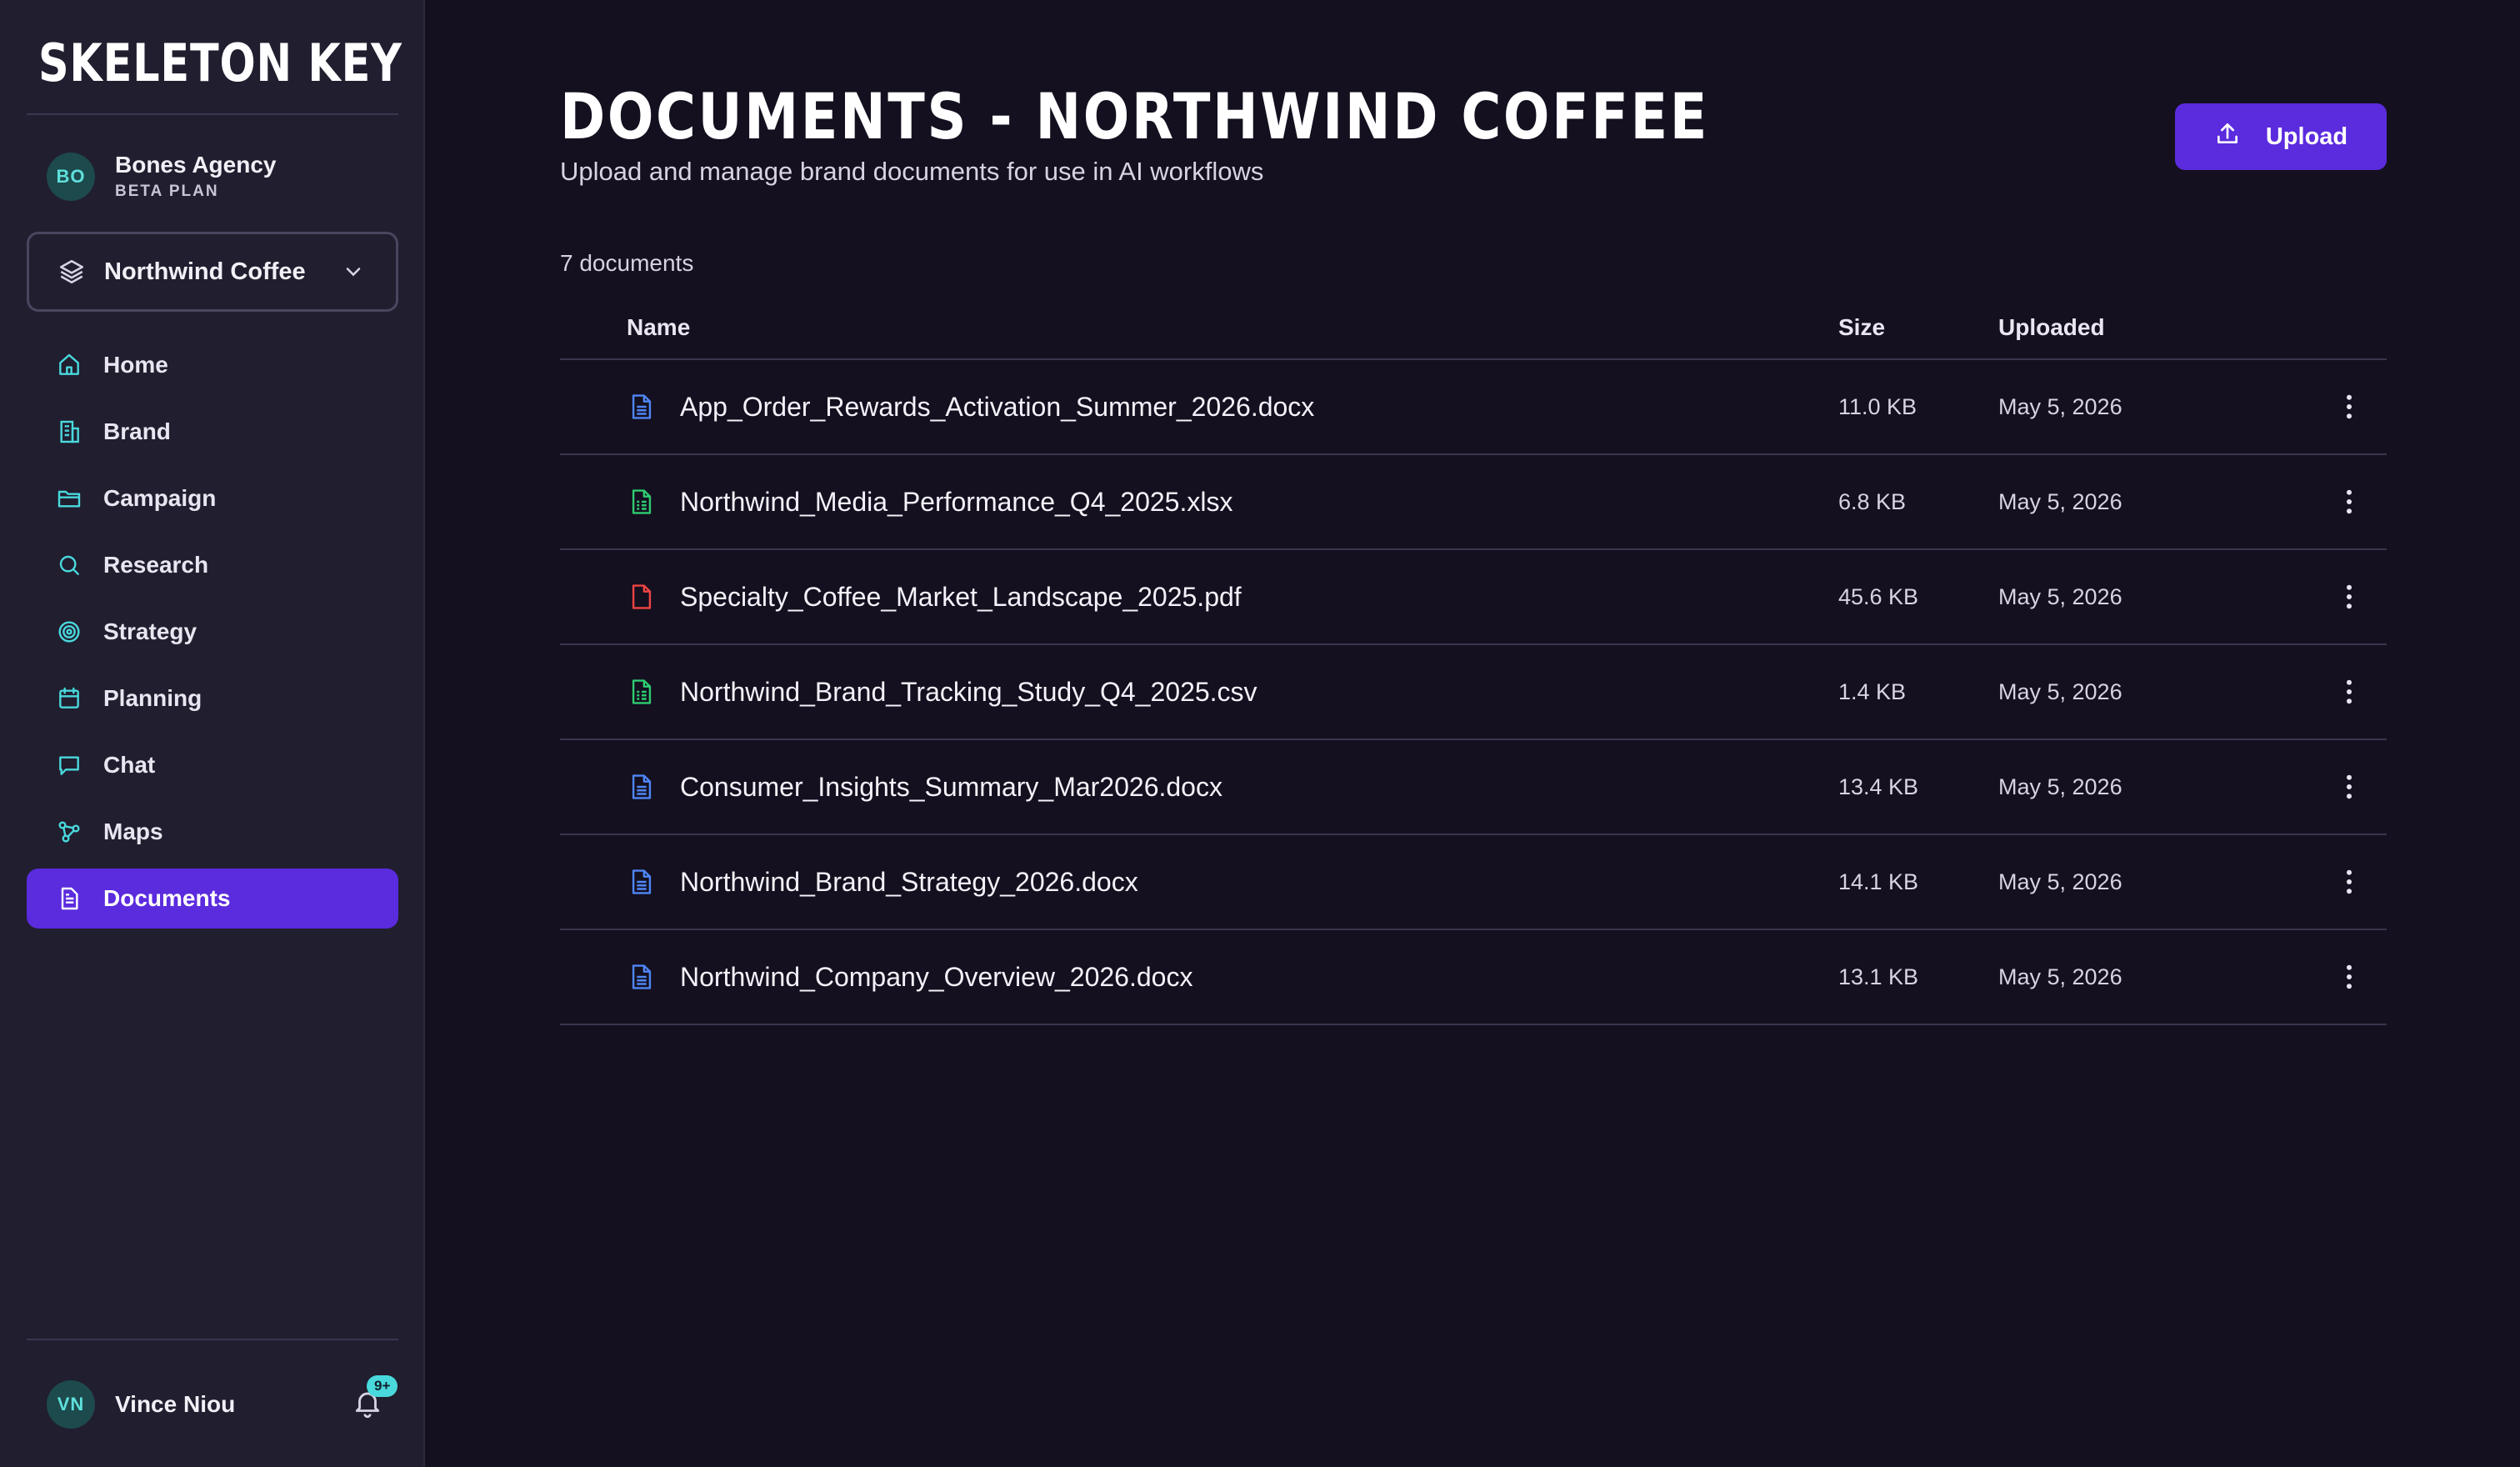 The image size is (2520, 1467). I want to click on upload-icon, so click(2227, 136).